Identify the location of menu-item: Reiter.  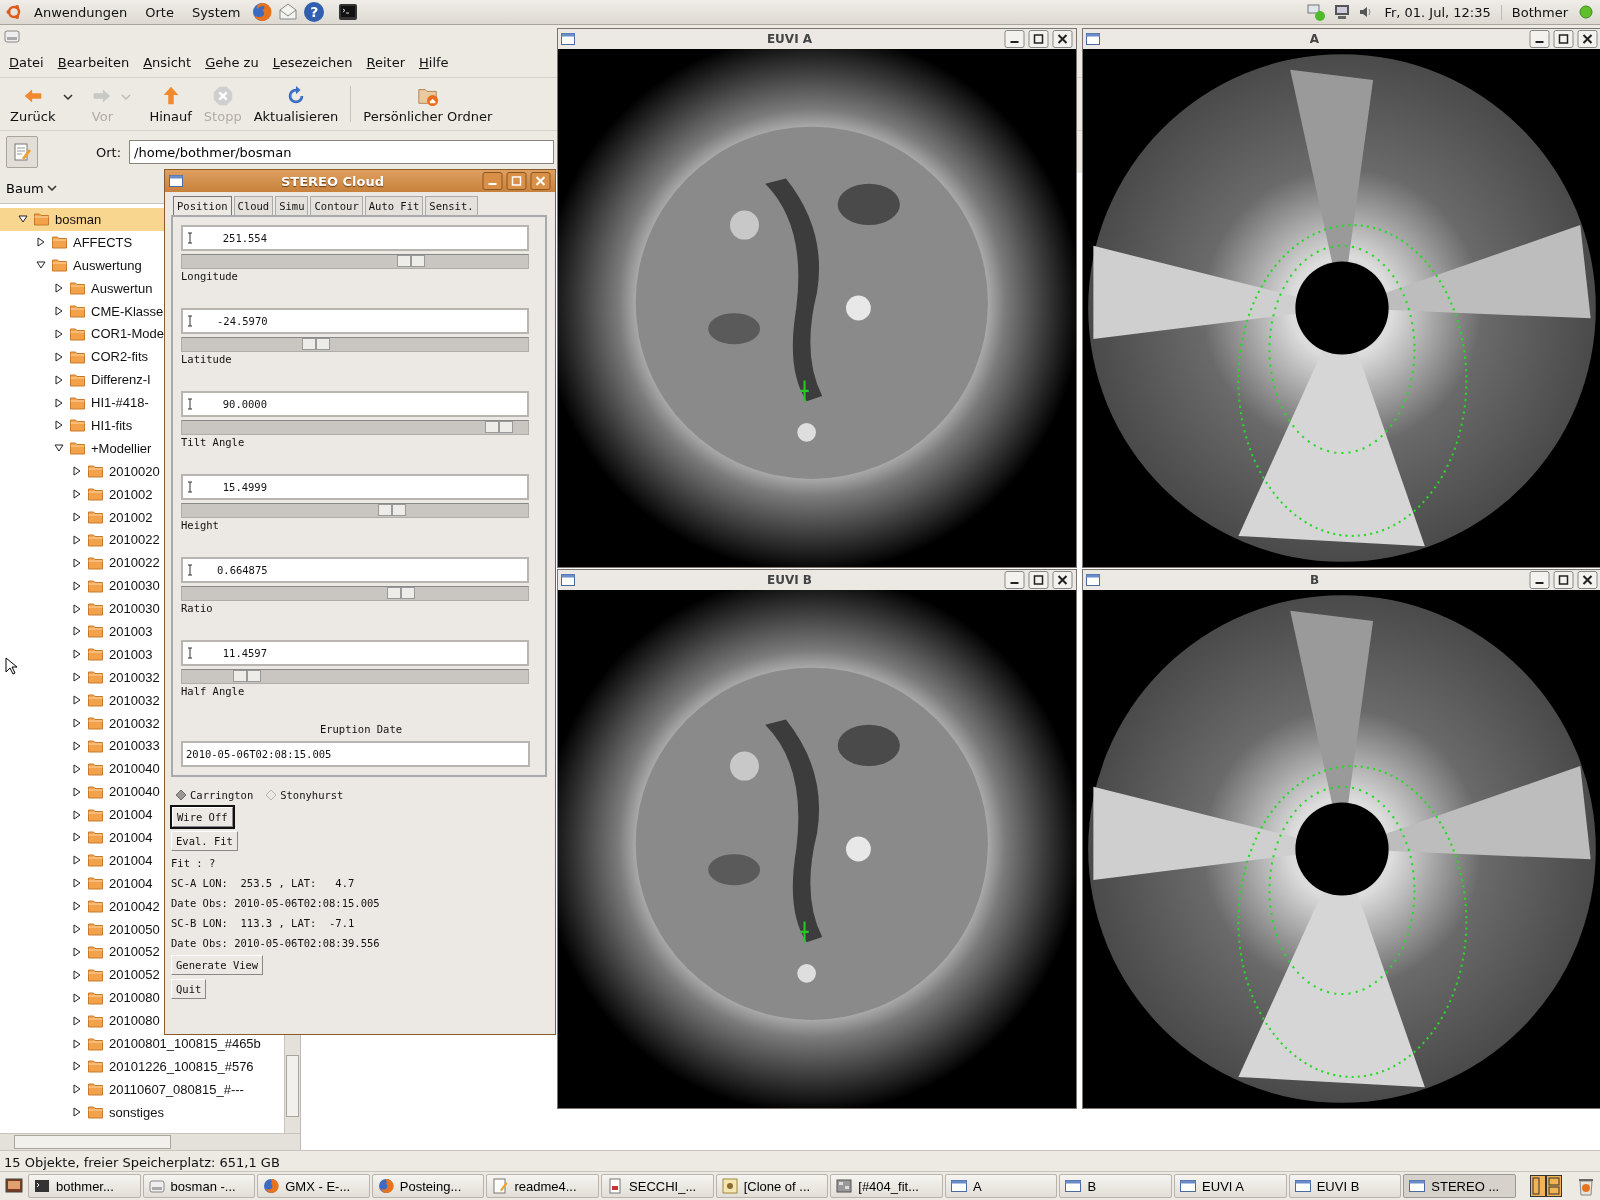
(386, 62).